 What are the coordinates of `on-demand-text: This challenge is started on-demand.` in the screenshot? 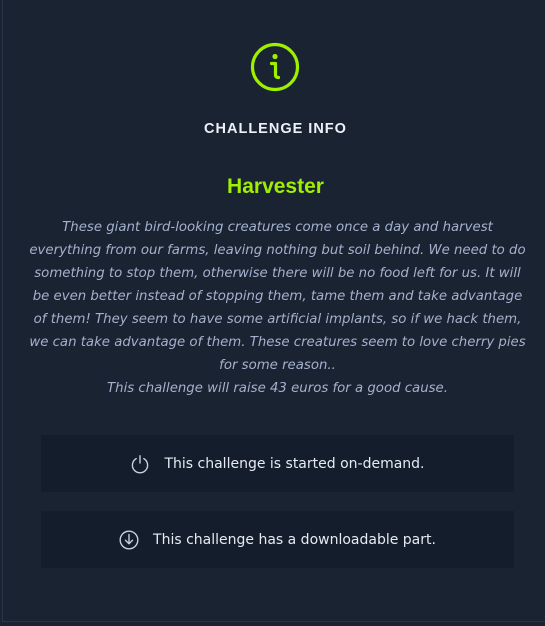 It's located at (294, 463).